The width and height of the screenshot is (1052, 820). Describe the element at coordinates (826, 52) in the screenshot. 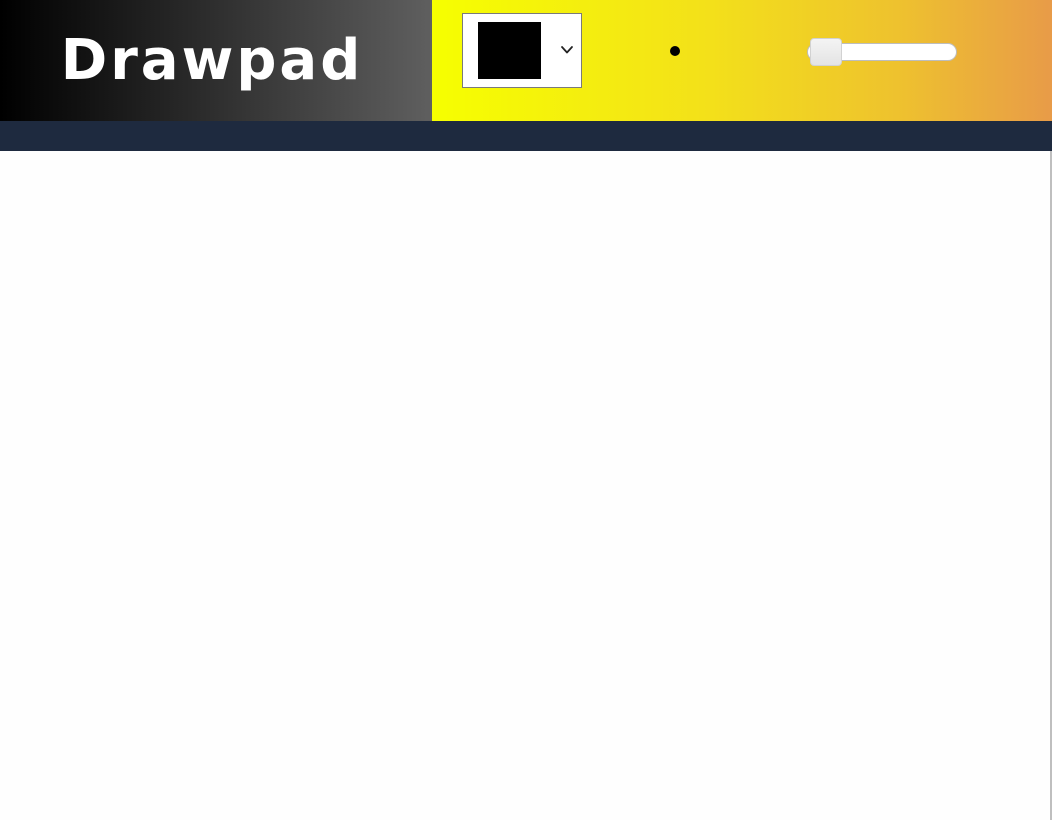

I see `slider-thumb` at that location.